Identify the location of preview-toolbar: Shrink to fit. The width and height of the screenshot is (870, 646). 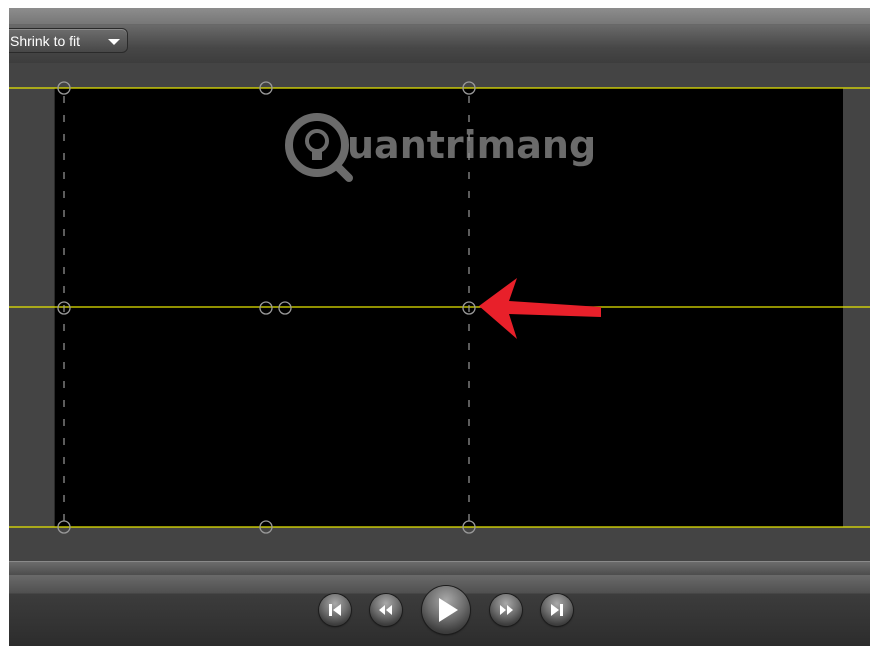
(439, 35).